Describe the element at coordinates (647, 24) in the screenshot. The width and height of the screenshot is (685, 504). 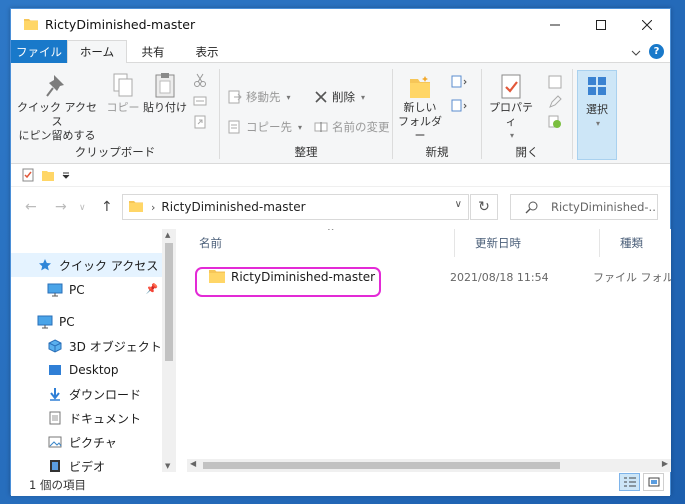
I see `close-button` at that location.